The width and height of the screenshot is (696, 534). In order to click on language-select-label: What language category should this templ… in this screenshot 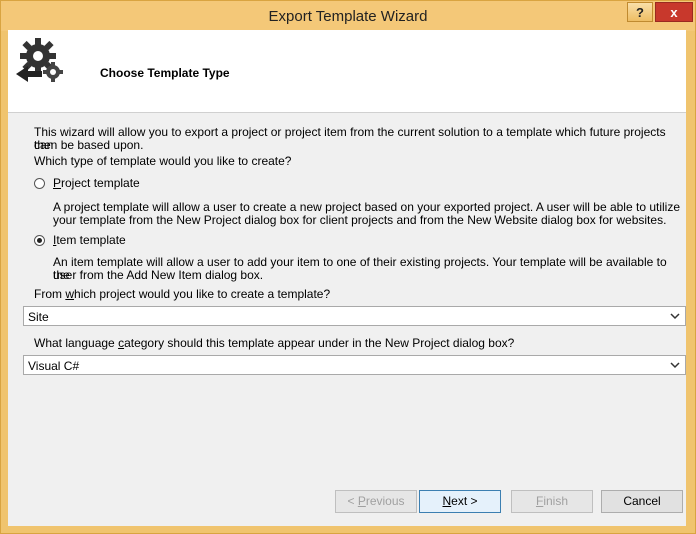, I will do `click(274, 343)`.